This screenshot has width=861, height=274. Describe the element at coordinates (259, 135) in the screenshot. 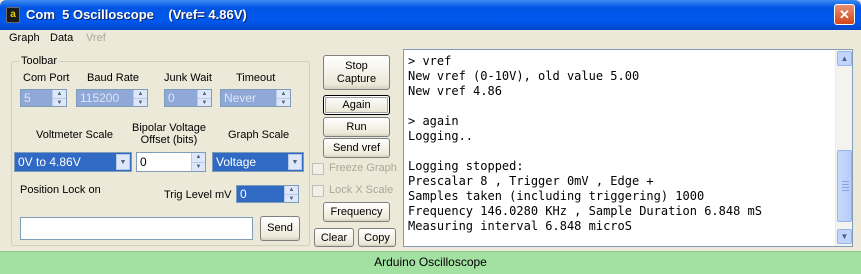

I see `graph-scale-label: Graph Scale` at that location.